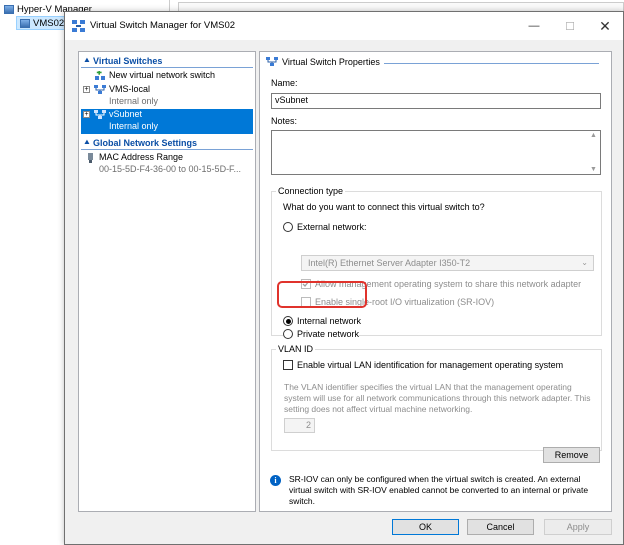  I want to click on tree-item-vsubnet: + vSubnet Internal only, so click(167, 121).